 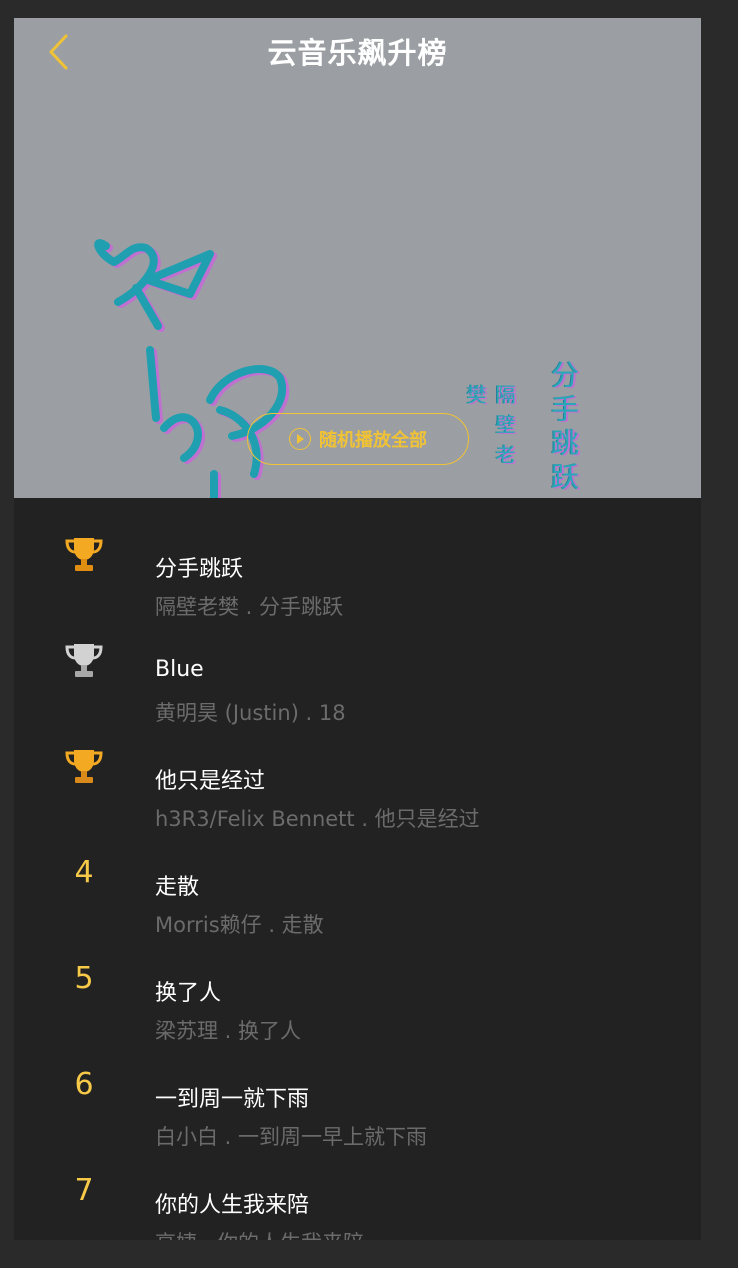 What do you see at coordinates (357, 558) in the screenshot?
I see `song-row: 分手跳跃 隔壁老樊 . 分手跳跃` at bounding box center [357, 558].